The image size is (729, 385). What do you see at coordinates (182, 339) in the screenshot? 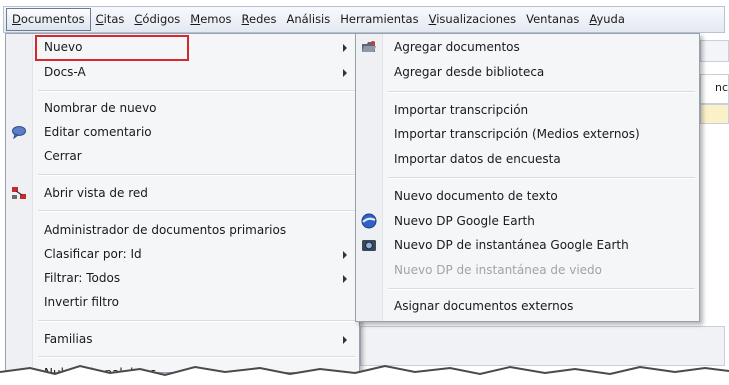
I see `menu-item-familias: Familias` at bounding box center [182, 339].